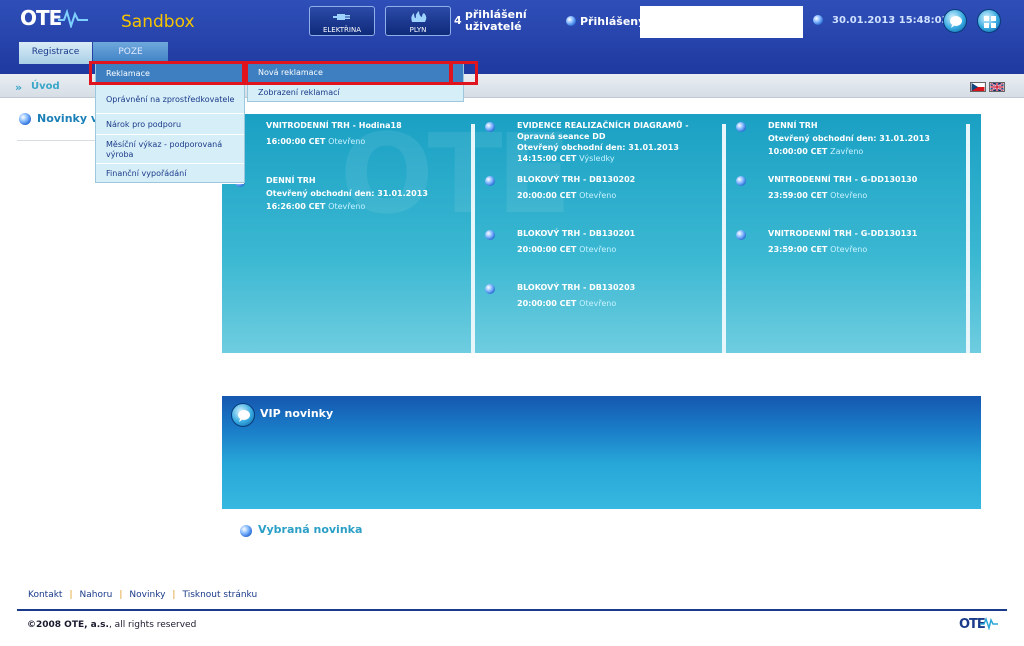  Describe the element at coordinates (493, 26) in the screenshot. I see `users-label-line2: uživatelé` at that location.